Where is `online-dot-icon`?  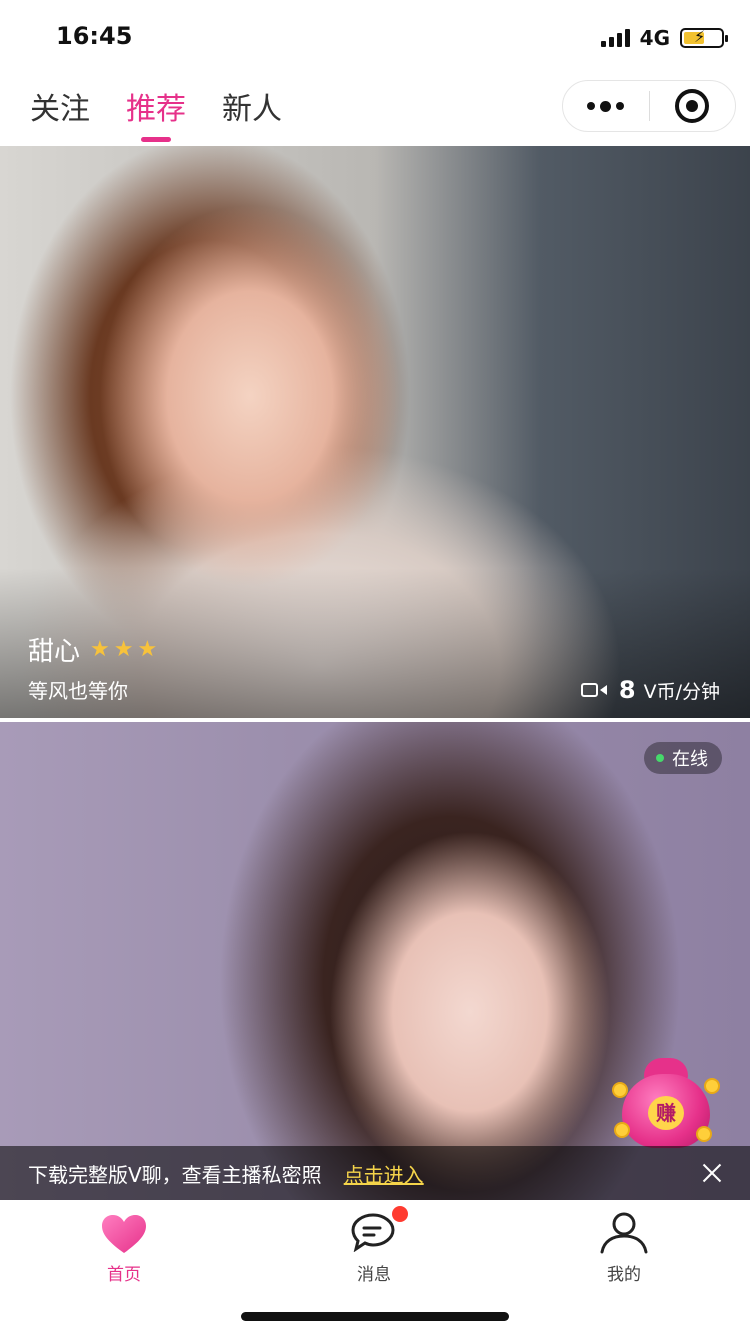
online-dot-icon is located at coordinates (660, 758).